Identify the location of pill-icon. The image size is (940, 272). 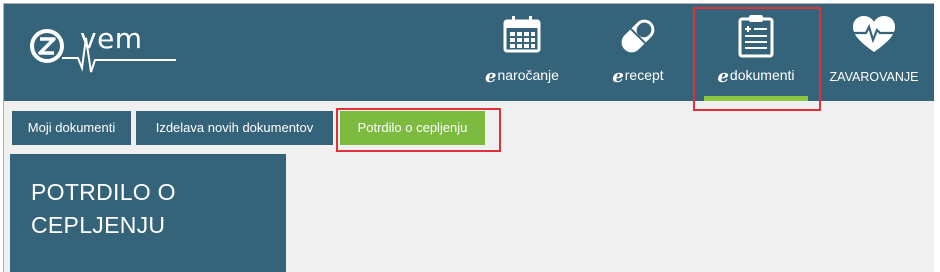
(638, 38).